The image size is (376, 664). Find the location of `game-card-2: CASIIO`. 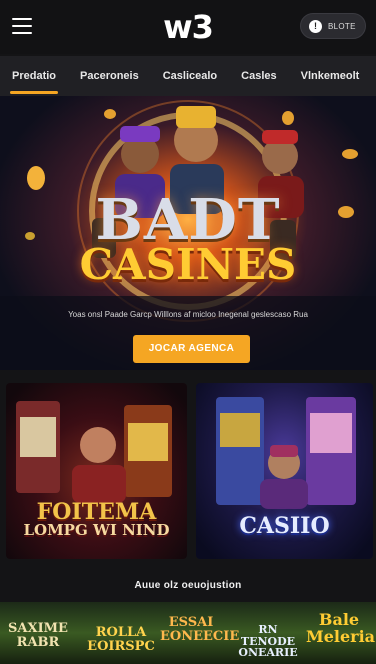

game-card-2: CASIIO is located at coordinates (284, 471).